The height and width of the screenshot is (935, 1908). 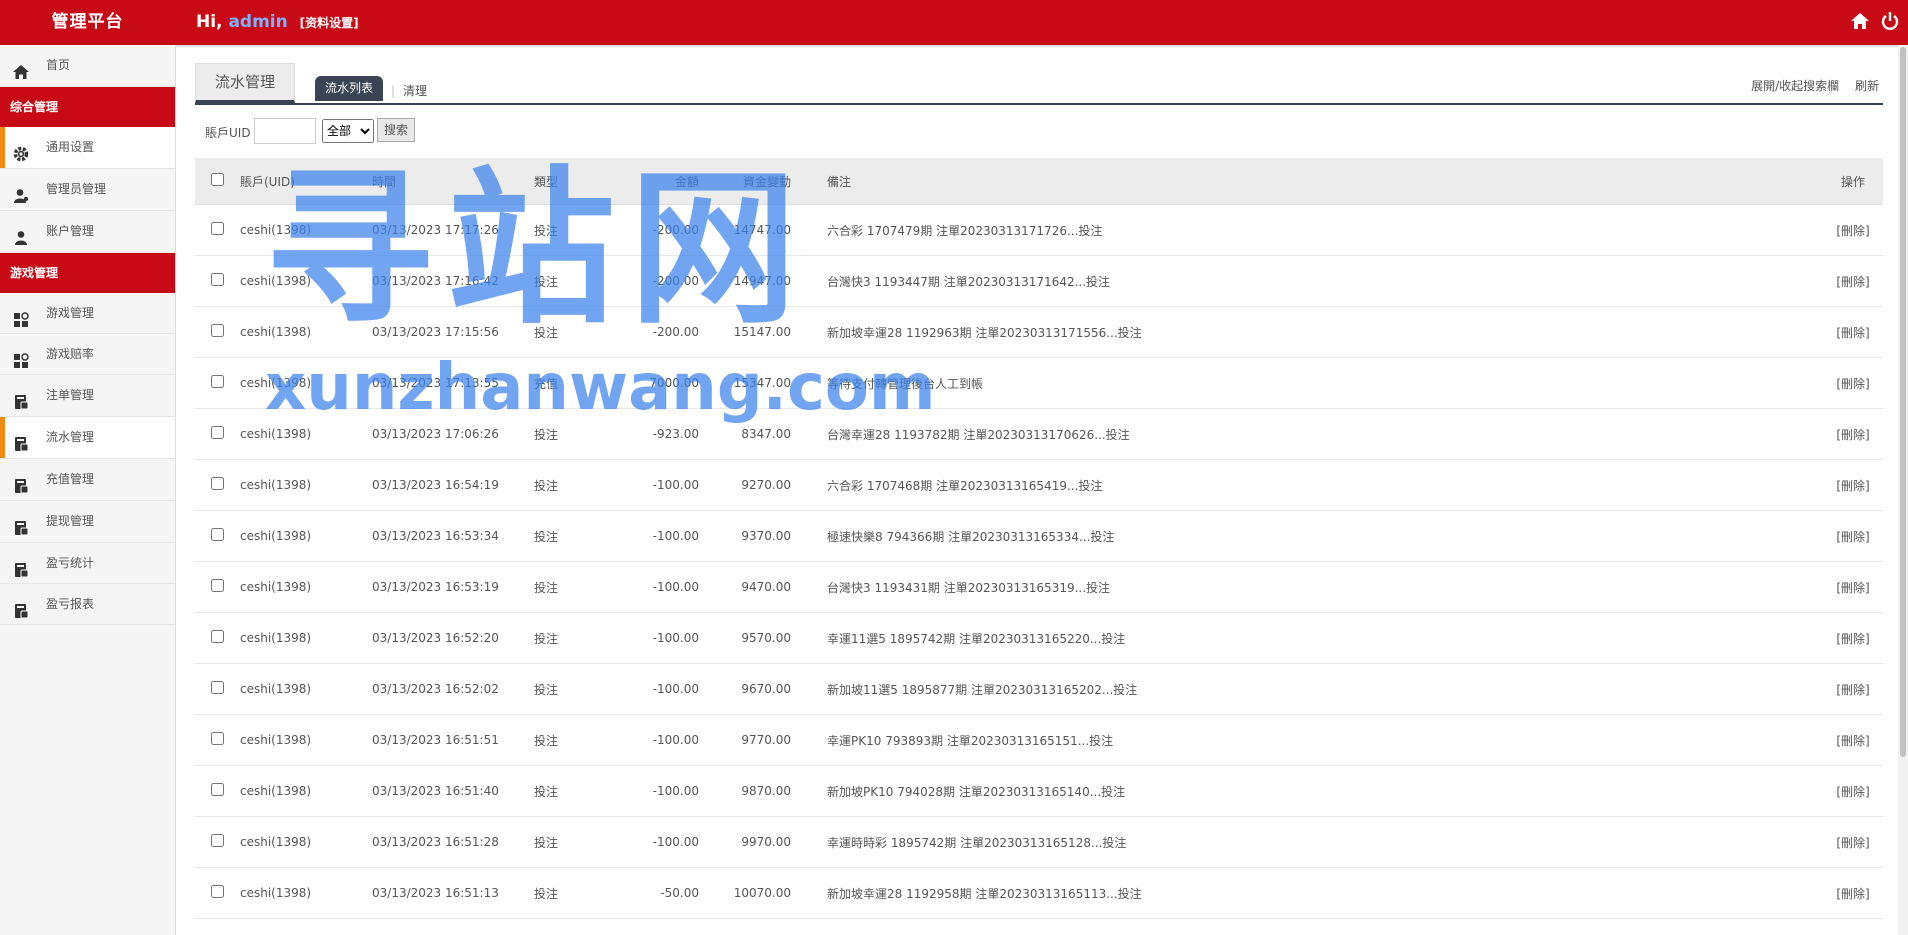 What do you see at coordinates (664, 383) in the screenshot?
I see `cell-amount: 7000.00` at bounding box center [664, 383].